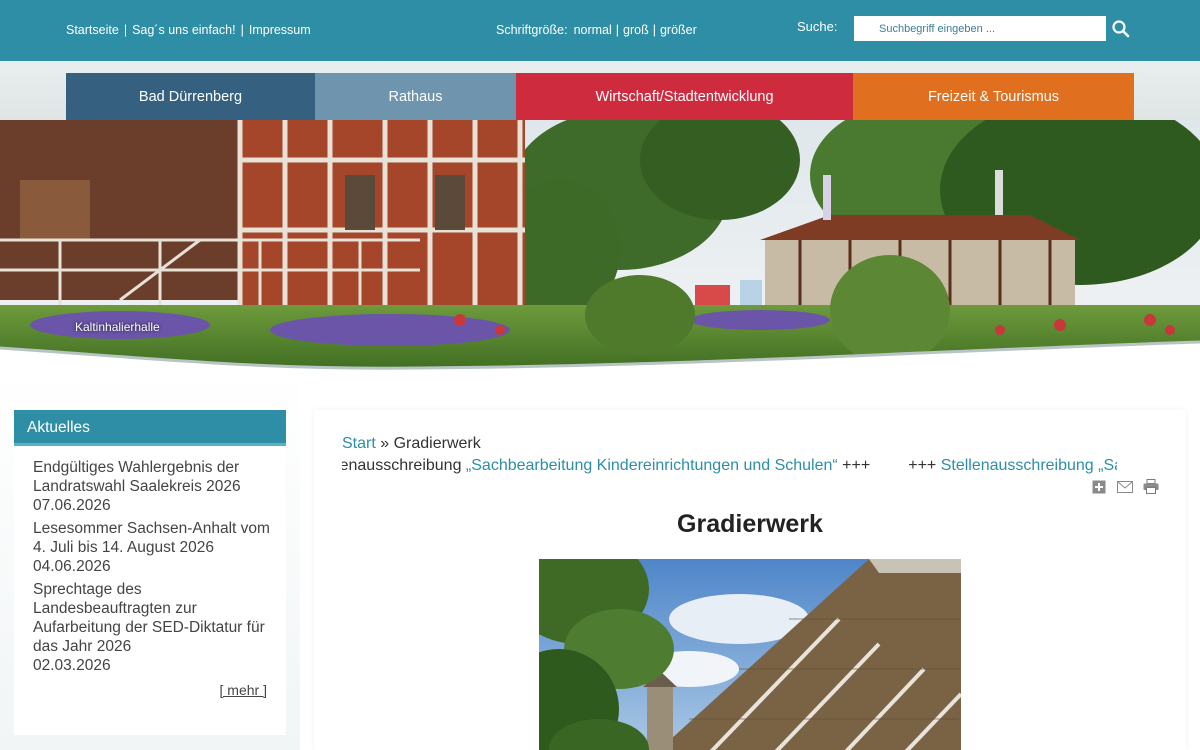  I want to click on email-icon, so click(1125, 486).